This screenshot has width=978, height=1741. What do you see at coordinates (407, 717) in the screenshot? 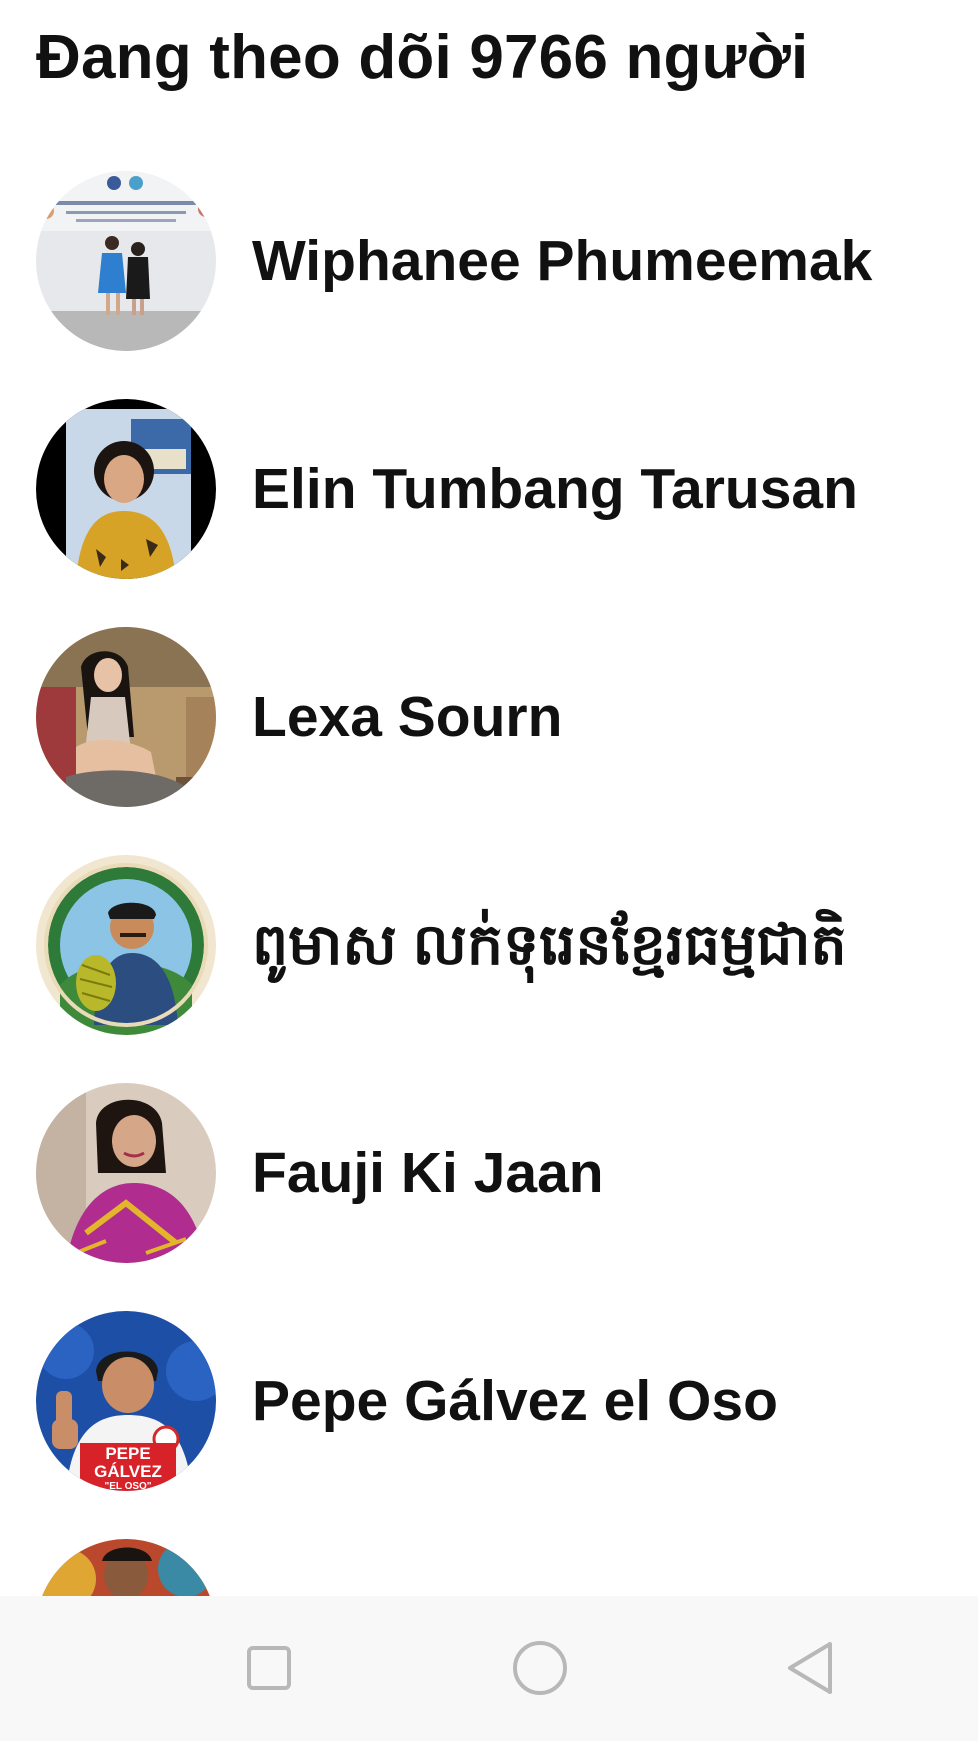
I see `profile-name: Lexa Sourn` at bounding box center [407, 717].